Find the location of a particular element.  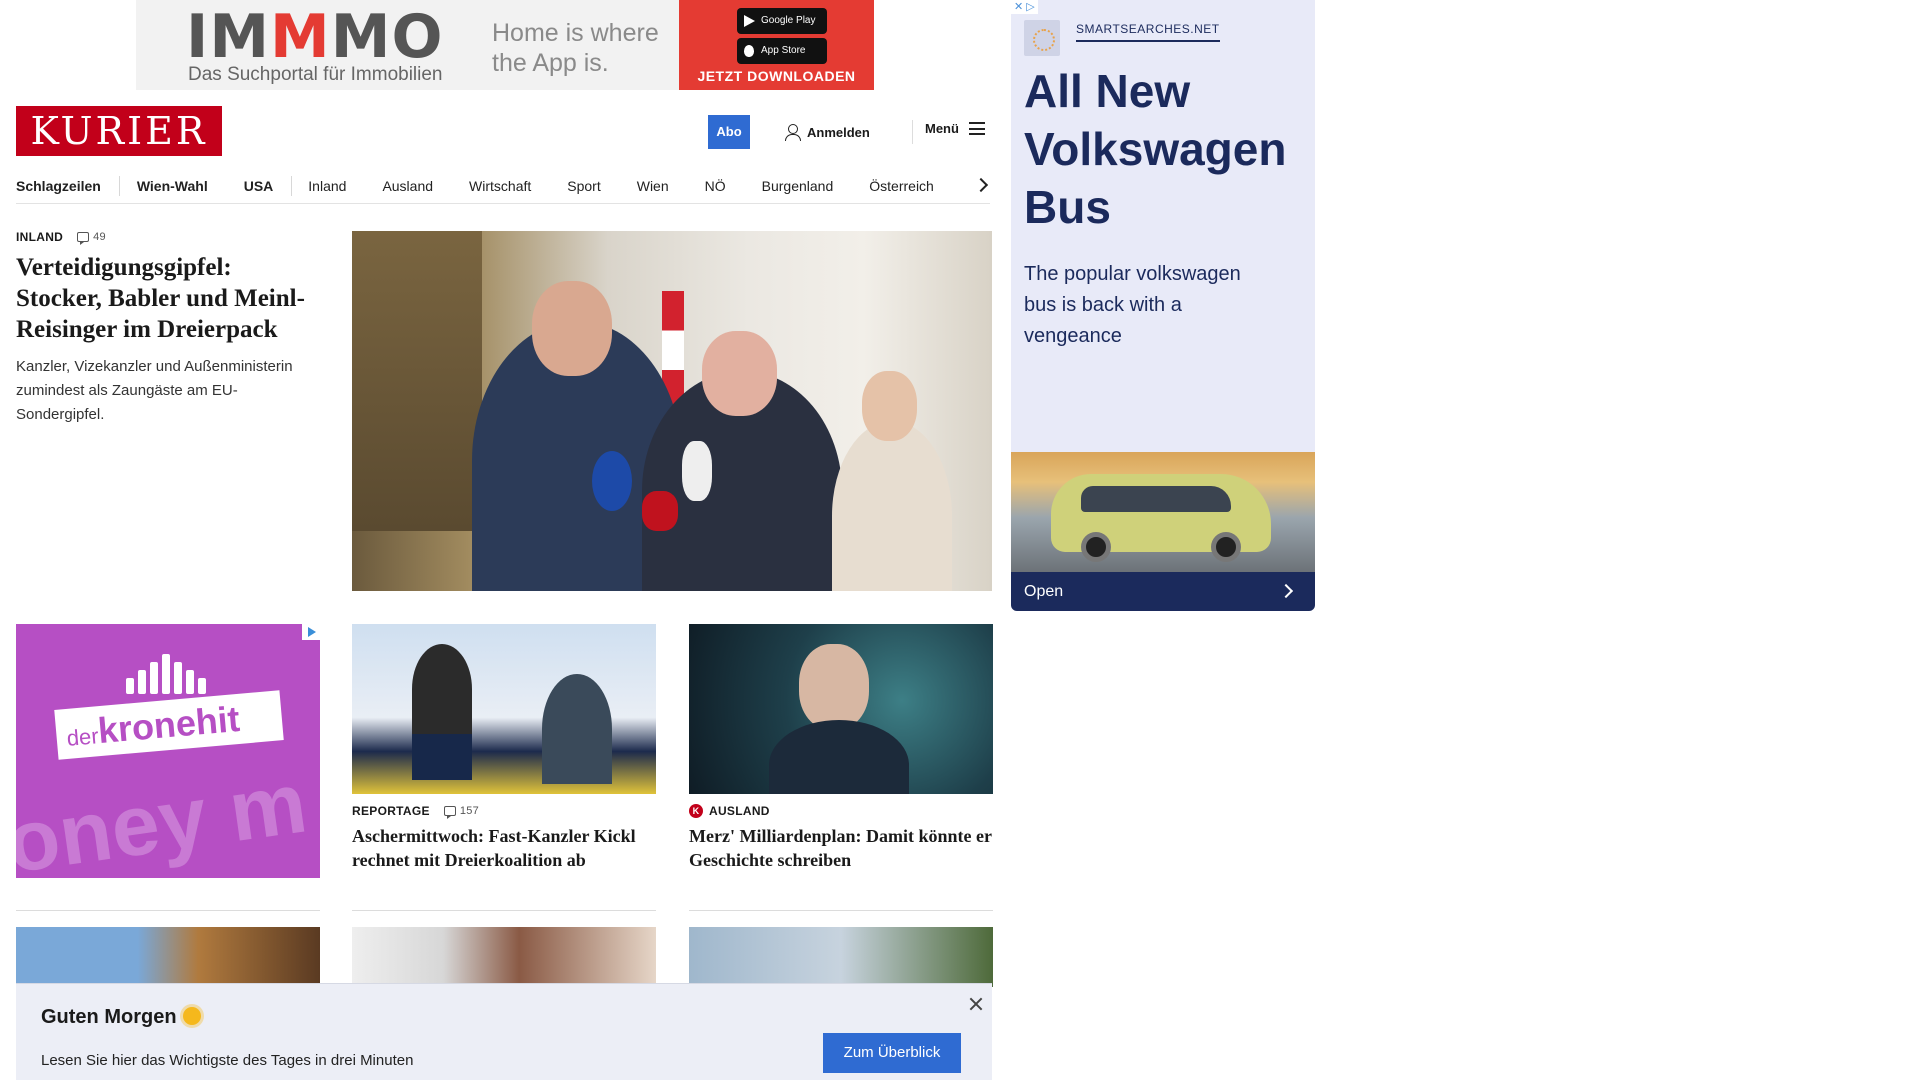

ad-choices-icon is located at coordinates (311, 632).